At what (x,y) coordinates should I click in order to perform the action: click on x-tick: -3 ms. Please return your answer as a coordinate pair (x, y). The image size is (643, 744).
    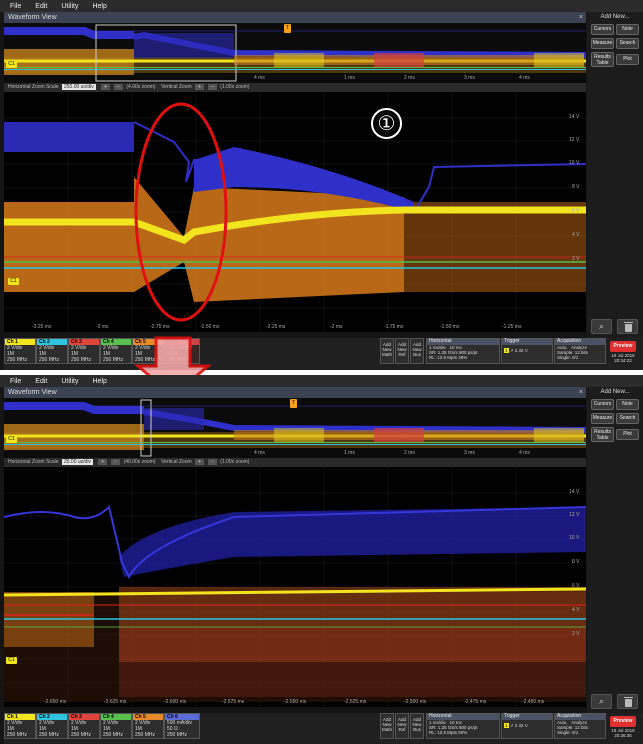
    Looking at the image, I should click on (102, 327).